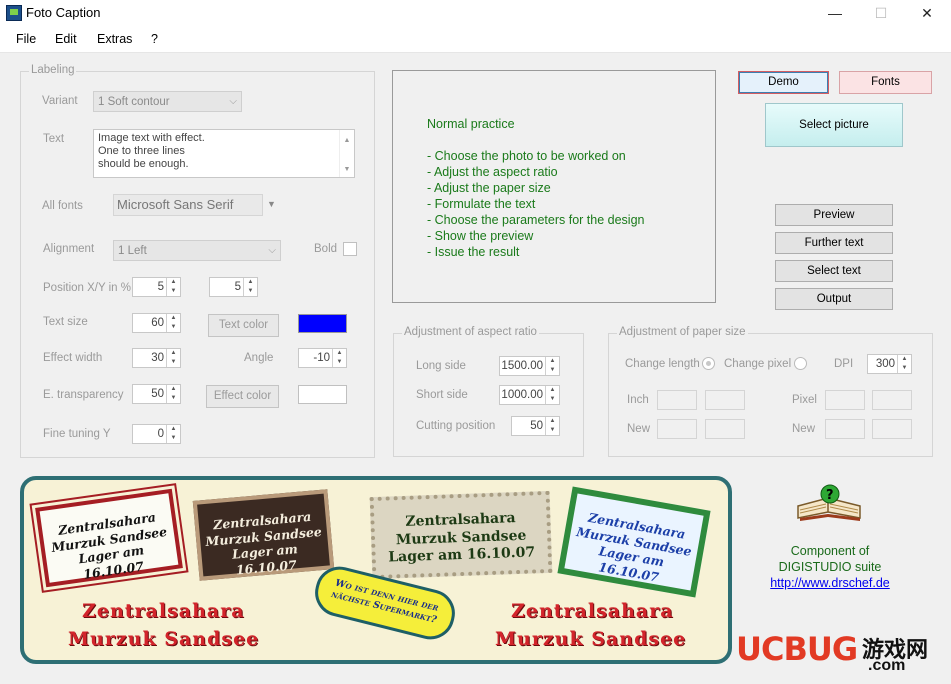 The image size is (951, 684). What do you see at coordinates (237, 287) in the screenshot?
I see `position-y-value: 5` at bounding box center [237, 287].